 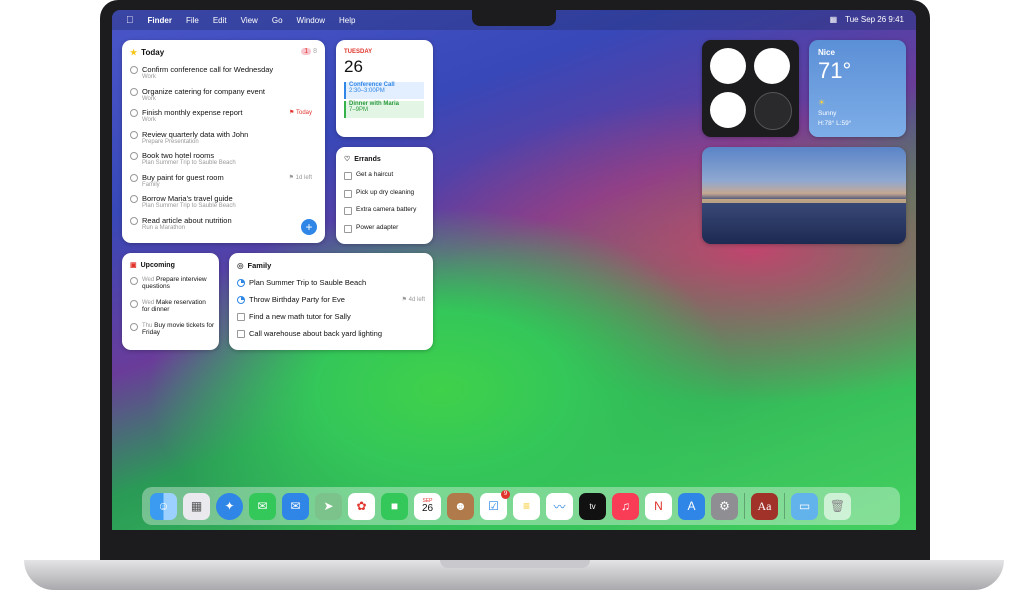 What do you see at coordinates (380, 180) in the screenshot?
I see `list-item: Get a haircut` at bounding box center [380, 180].